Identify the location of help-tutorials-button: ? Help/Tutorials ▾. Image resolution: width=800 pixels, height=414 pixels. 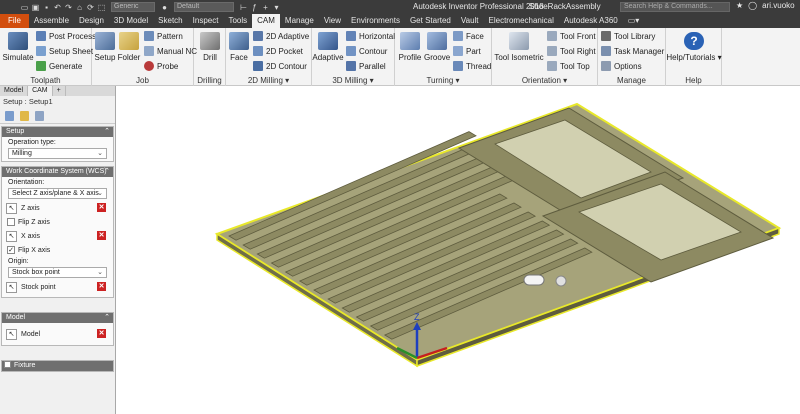
(694, 47).